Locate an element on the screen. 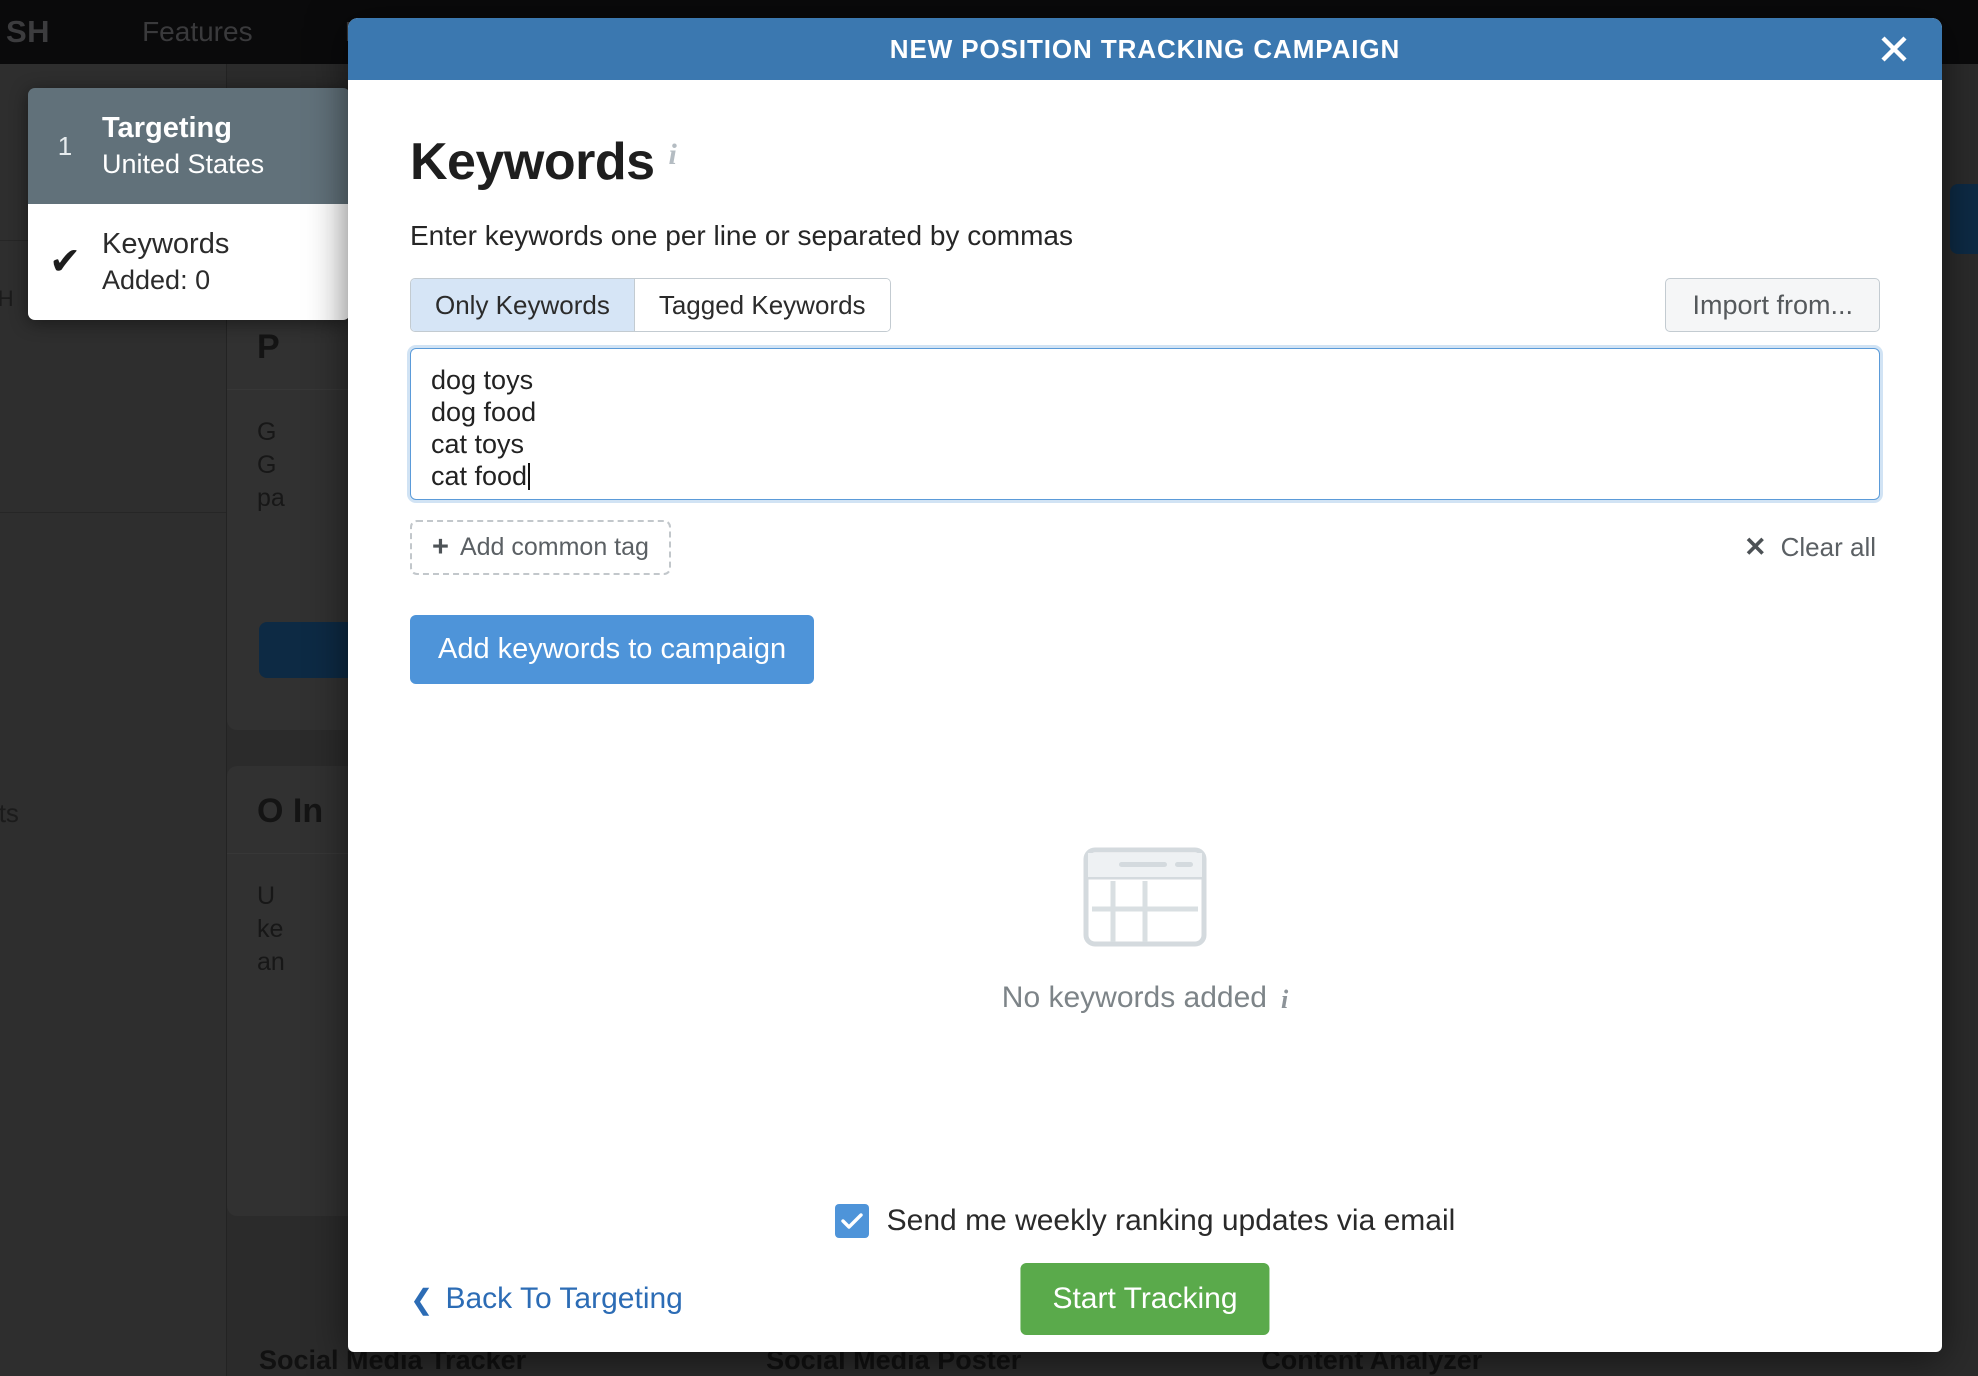 The height and width of the screenshot is (1376, 1978). table-grid-icon is located at coordinates (1145, 897).